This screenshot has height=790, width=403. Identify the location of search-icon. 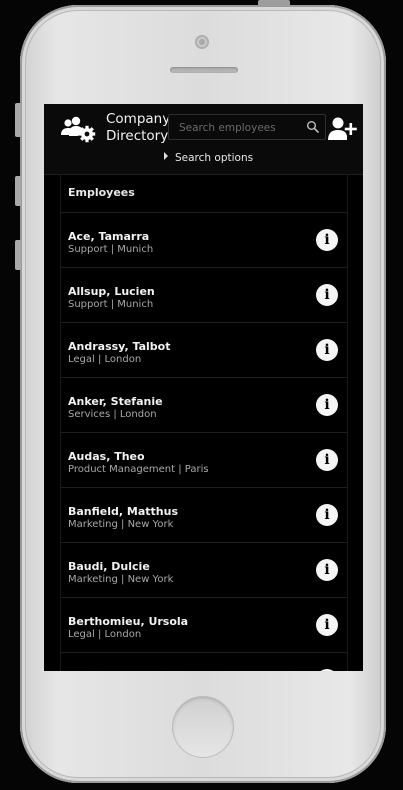
(313, 127).